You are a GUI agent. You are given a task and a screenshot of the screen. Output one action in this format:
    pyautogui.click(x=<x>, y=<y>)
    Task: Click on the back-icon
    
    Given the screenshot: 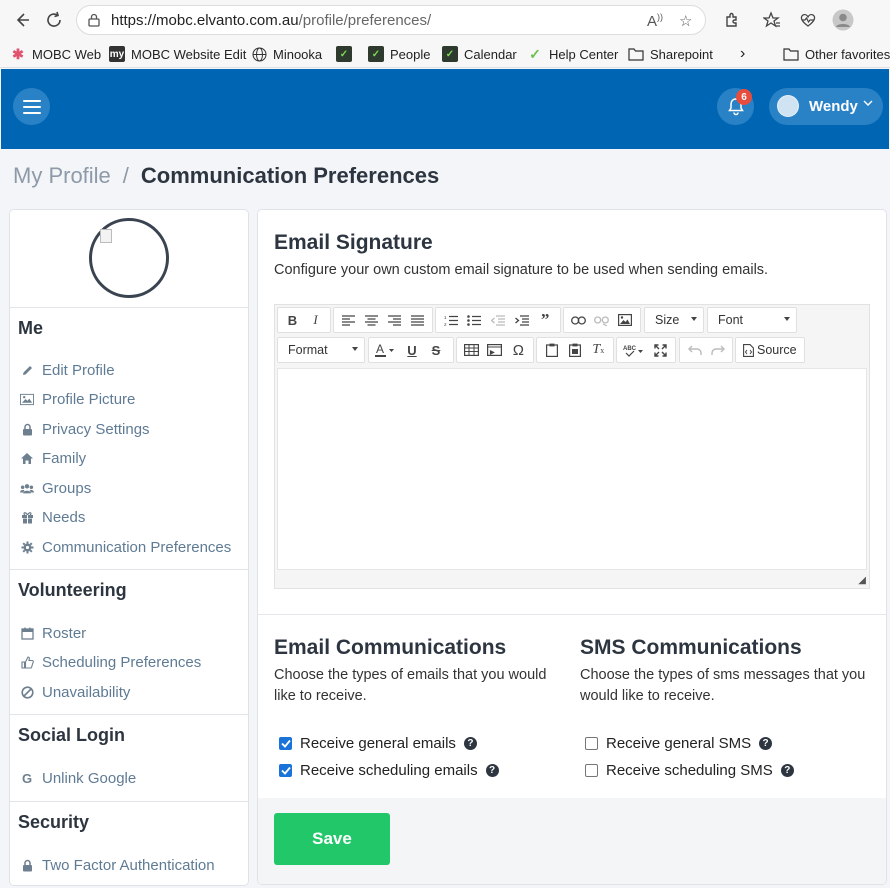 What is the action you would take?
    pyautogui.click(x=22, y=20)
    